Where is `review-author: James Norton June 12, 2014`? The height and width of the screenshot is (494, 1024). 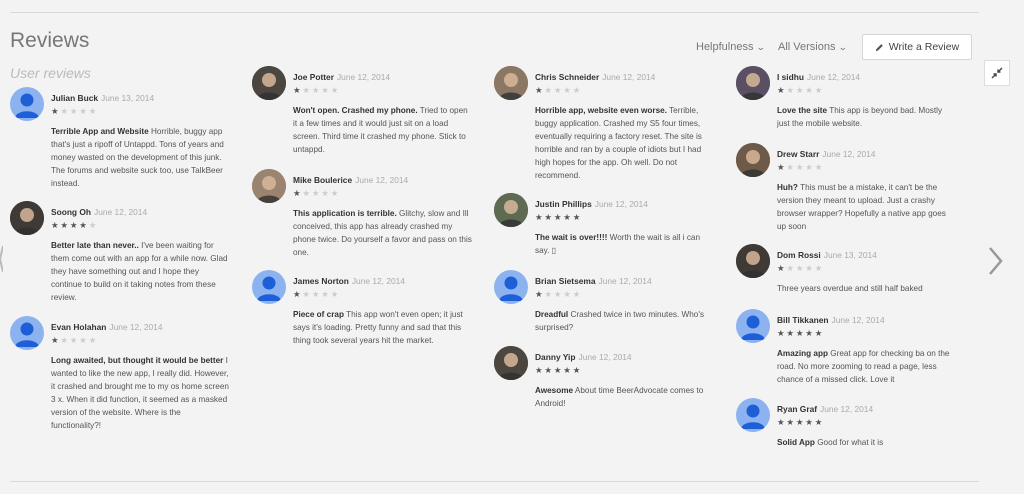 review-author: James Norton June 12, 2014 is located at coordinates (349, 281).